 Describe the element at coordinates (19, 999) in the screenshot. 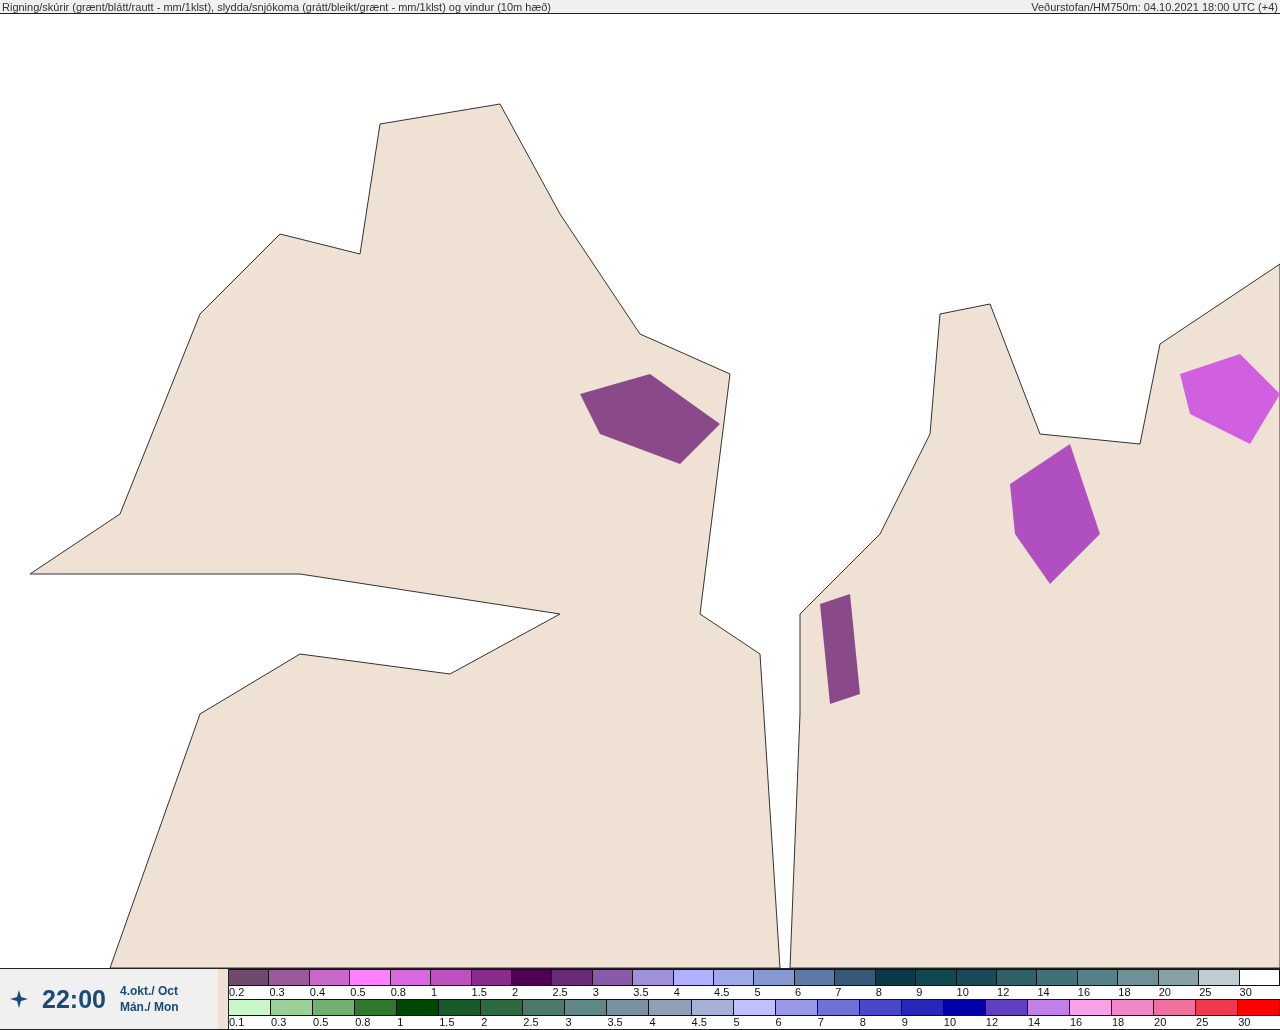

I see `wind-compass-icon` at that location.